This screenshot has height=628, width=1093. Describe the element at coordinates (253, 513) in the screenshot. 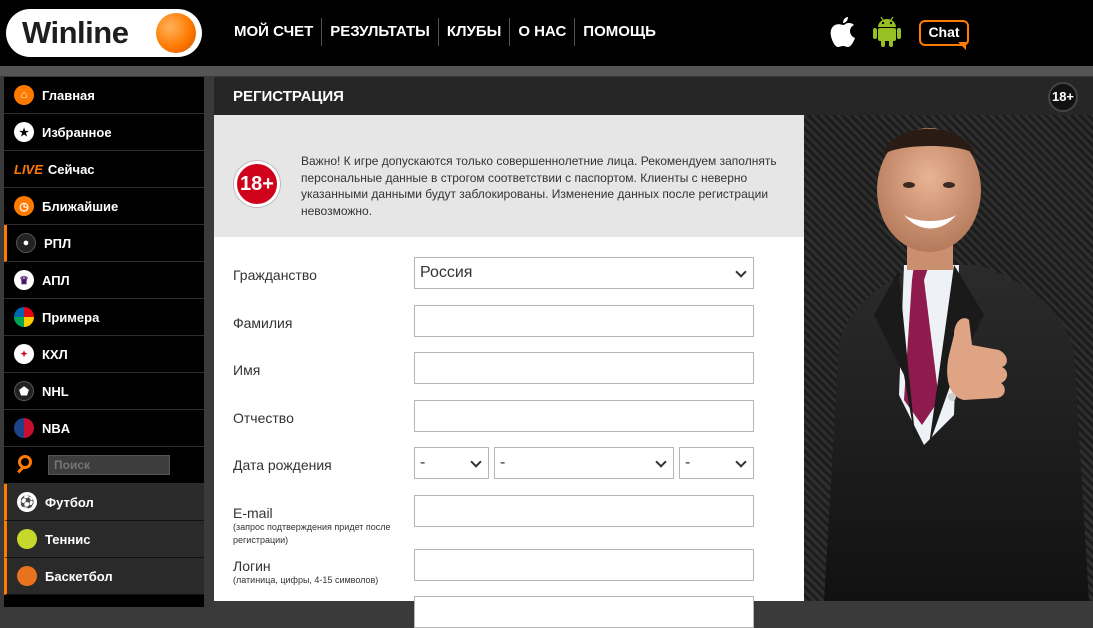

I see `email-label: E-mail` at that location.